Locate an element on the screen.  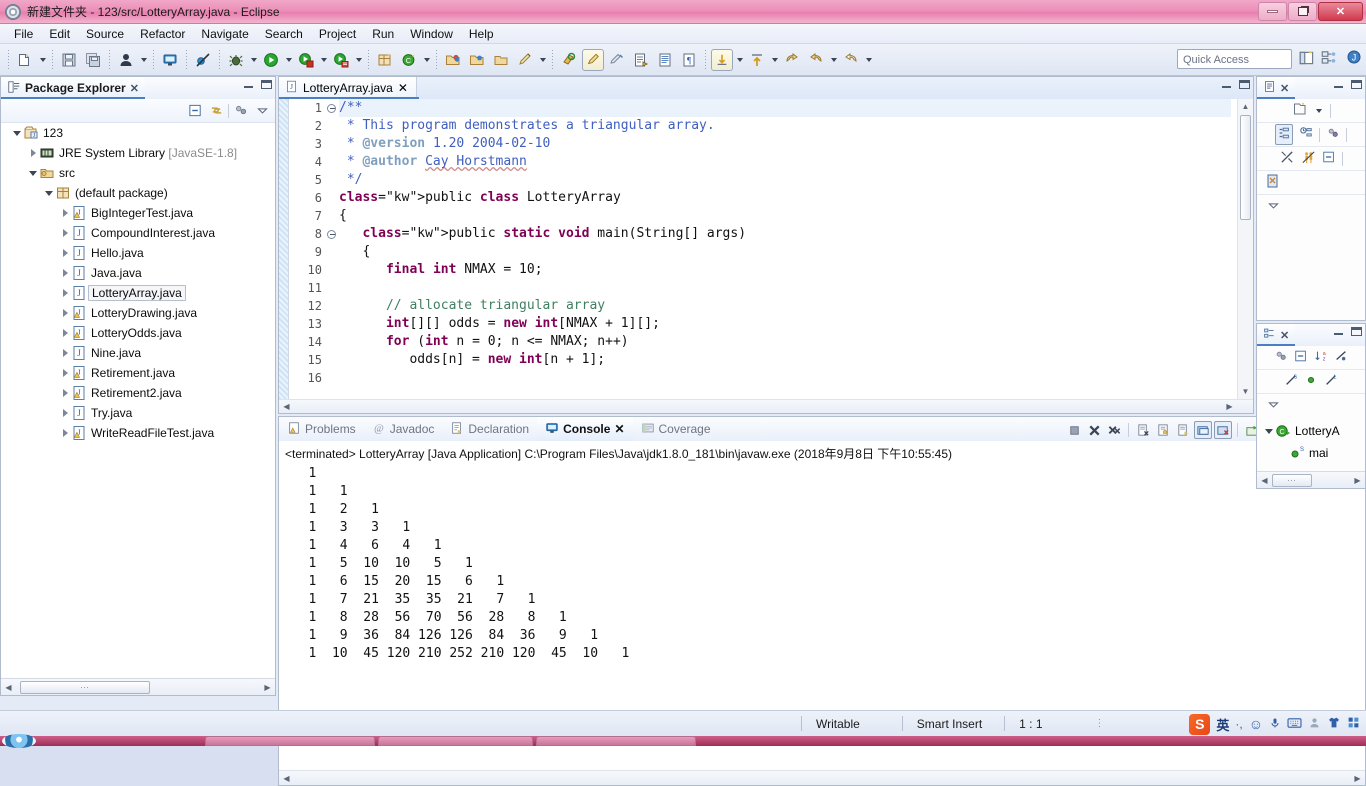
hide-local-types-icon: L is located at coordinates (1331, 381).